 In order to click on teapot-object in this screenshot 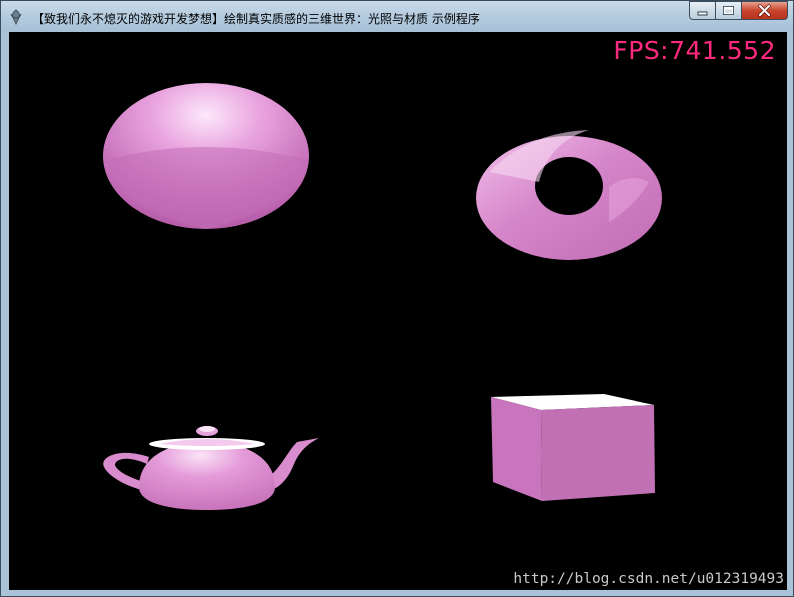, I will do `click(211, 468)`.